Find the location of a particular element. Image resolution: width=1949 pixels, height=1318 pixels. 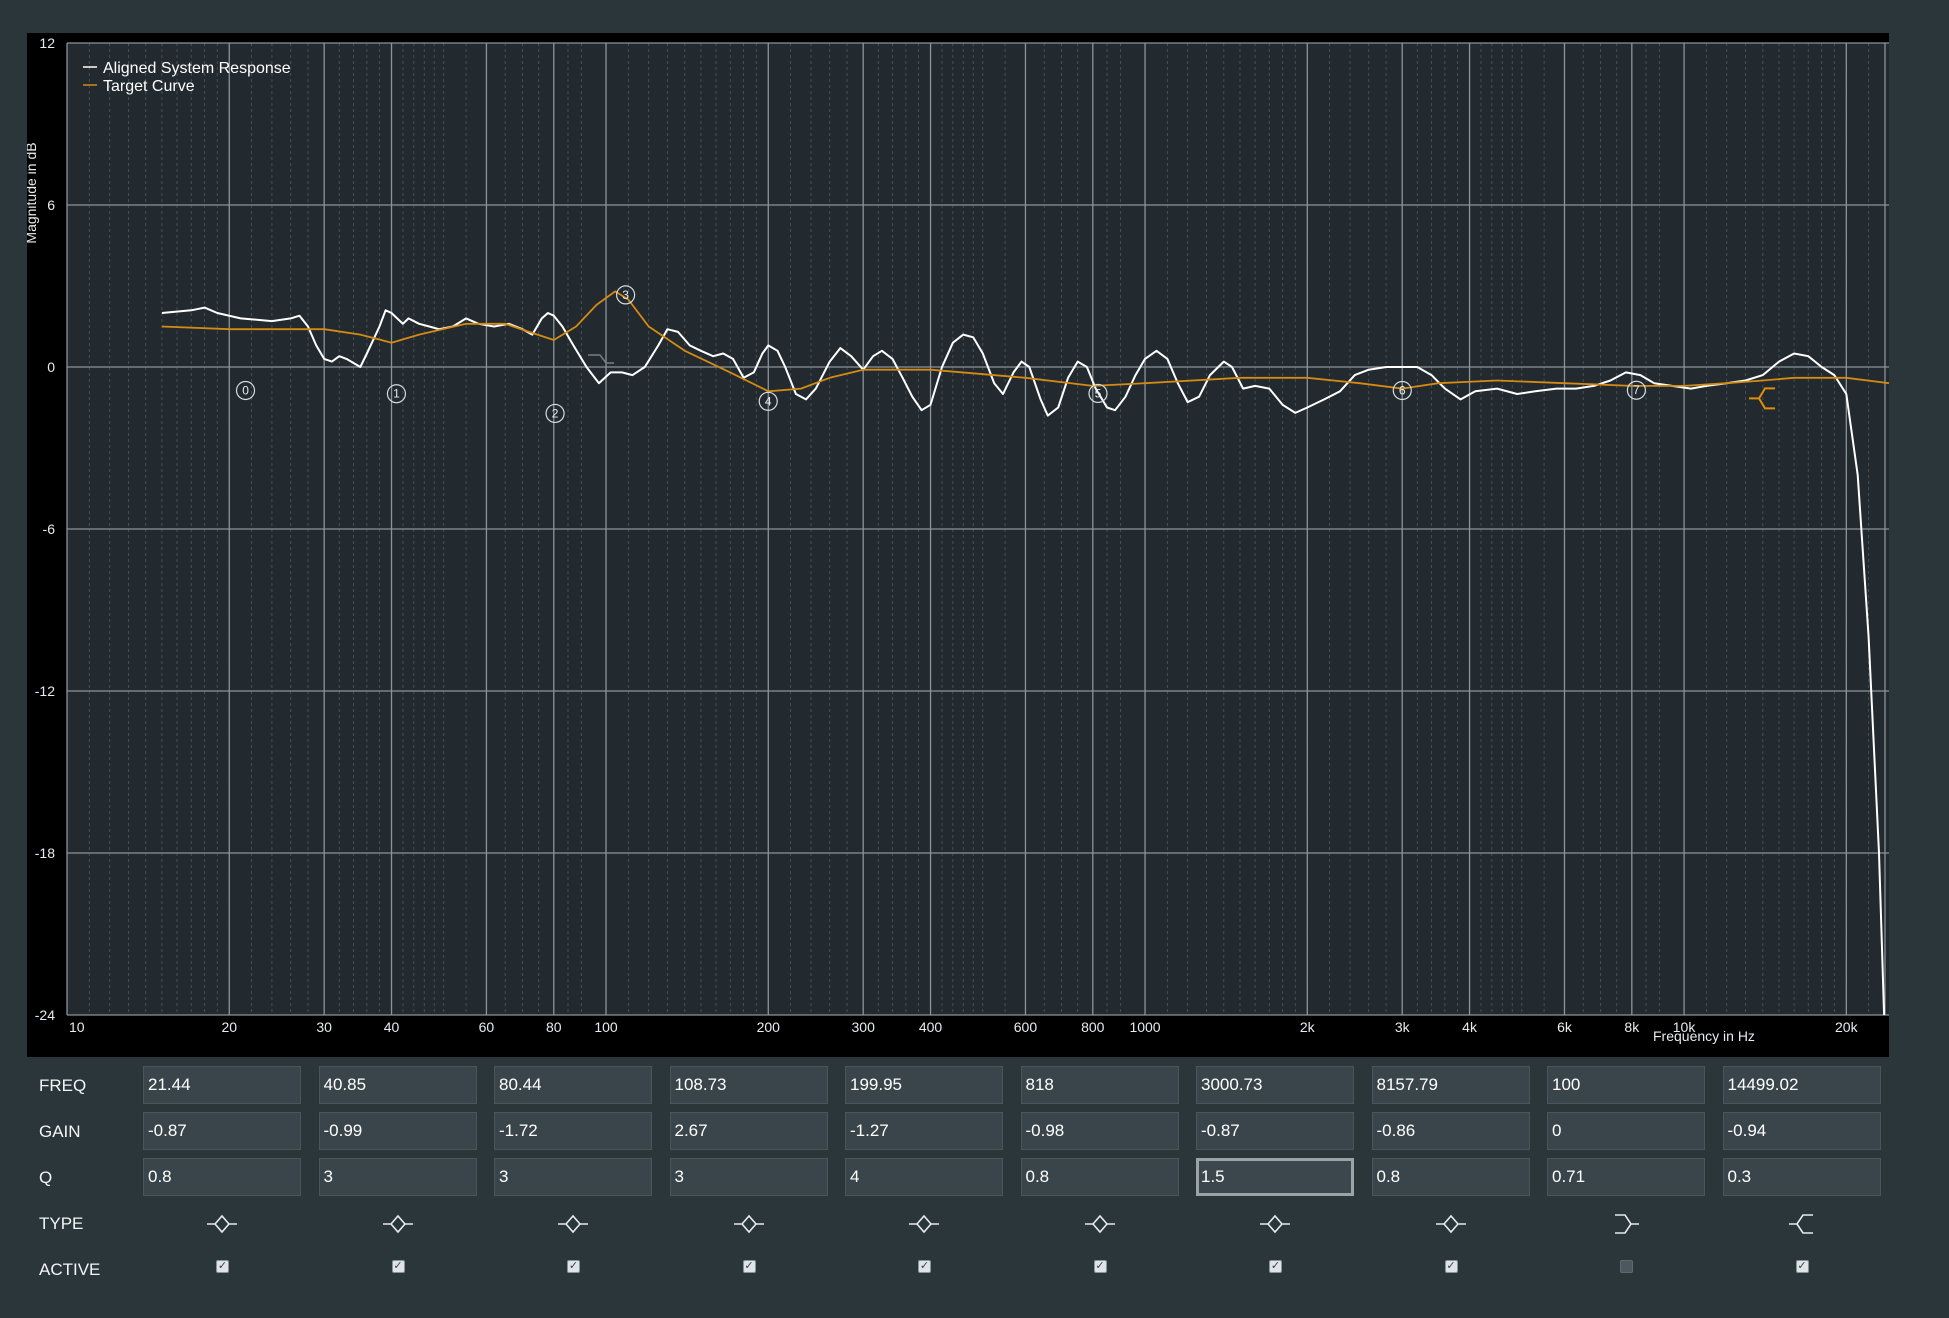

x-tick-label: 6k is located at coordinates (1565, 1027).